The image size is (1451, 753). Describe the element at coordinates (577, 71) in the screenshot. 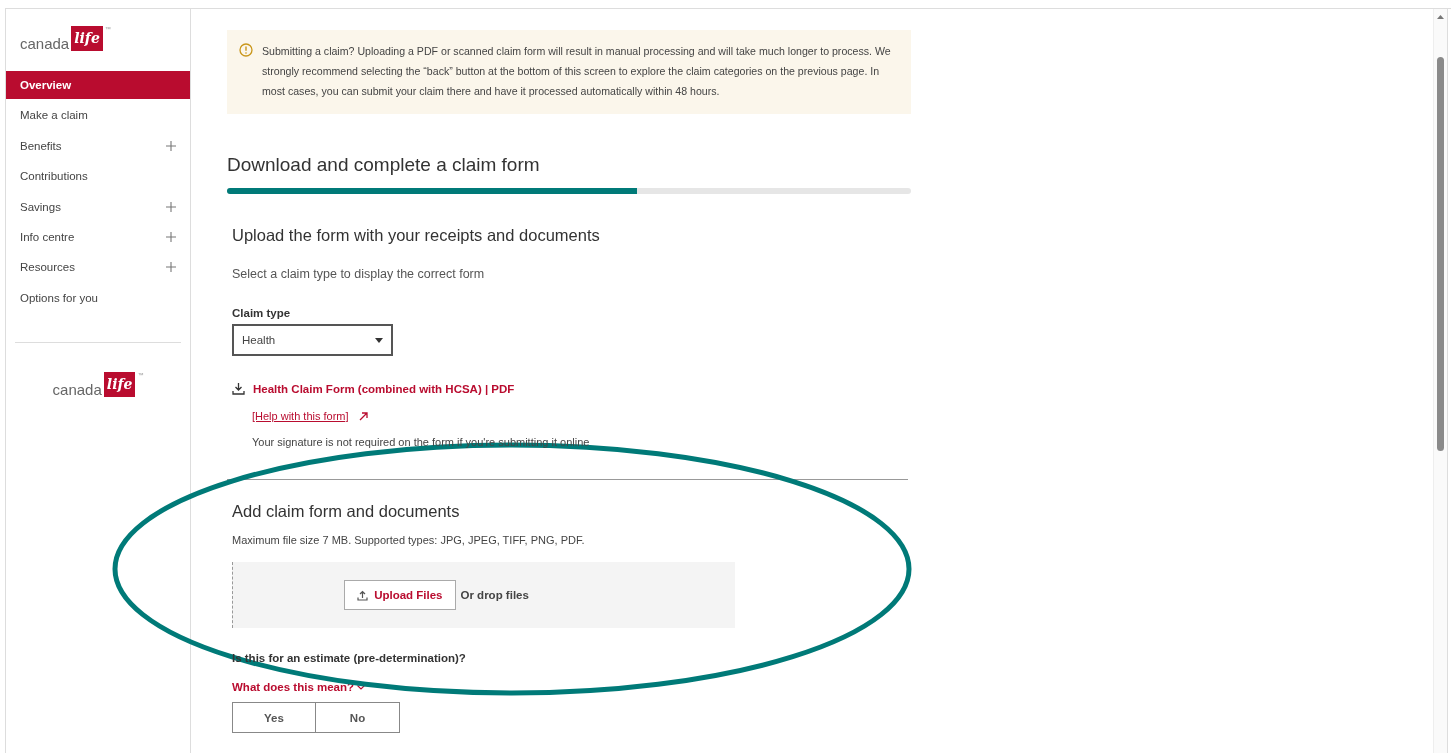

I see `notice-text: Submitting a claim? Uploading a PDF or scanned claim form will result in manual processing and will take much longer to process. We strongly recommend selecting the “back” button at the bottom of this screen to explore the claim categories on the previous page. In most cases, you can submit your claim there and have it processed automatically within 48 hours.` at that location.